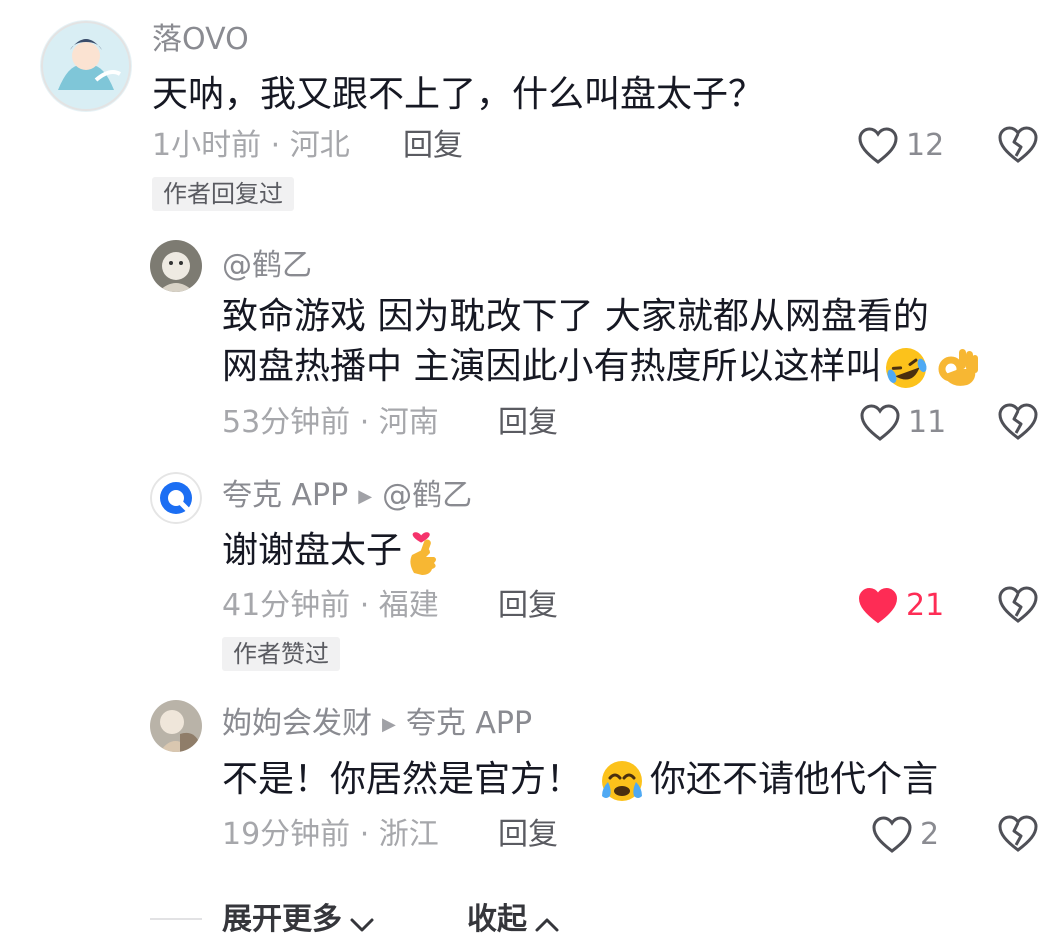 Image resolution: width=1060 pixels, height=940 pixels. What do you see at coordinates (200, 40) in the screenshot?
I see `comment-username: 落OVO` at bounding box center [200, 40].